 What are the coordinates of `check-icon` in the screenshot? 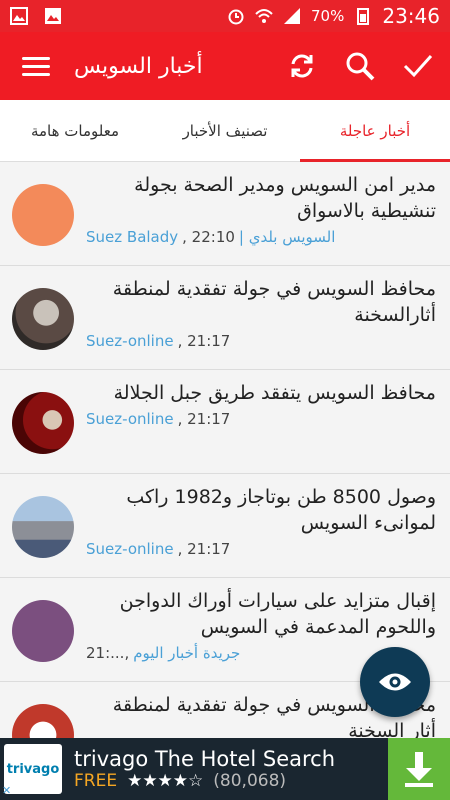 It's located at (418, 66).